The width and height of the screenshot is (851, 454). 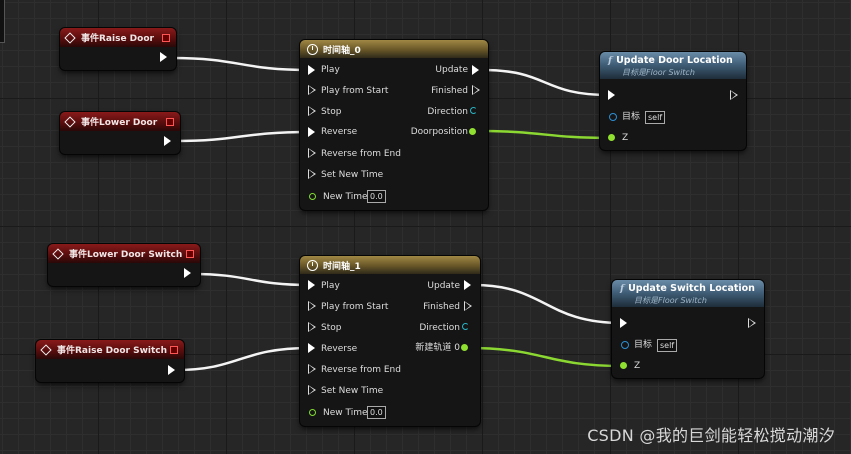 I want to click on event-title: 事件Raise Door Switch, so click(x=112, y=351).